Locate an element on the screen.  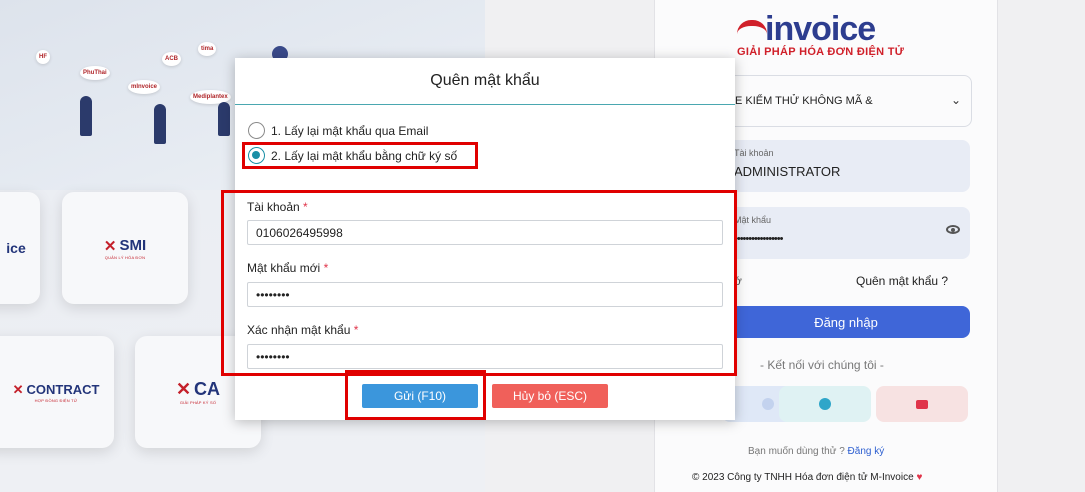
new-password-label-text: Mật khẩu mới is located at coordinates (284, 268).